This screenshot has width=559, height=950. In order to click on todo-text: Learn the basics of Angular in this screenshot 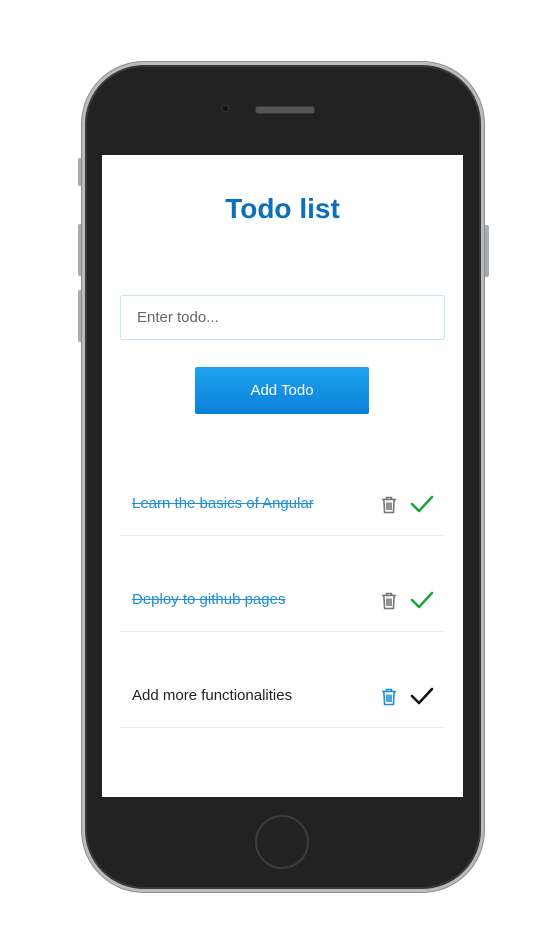, I will do `click(223, 503)`.